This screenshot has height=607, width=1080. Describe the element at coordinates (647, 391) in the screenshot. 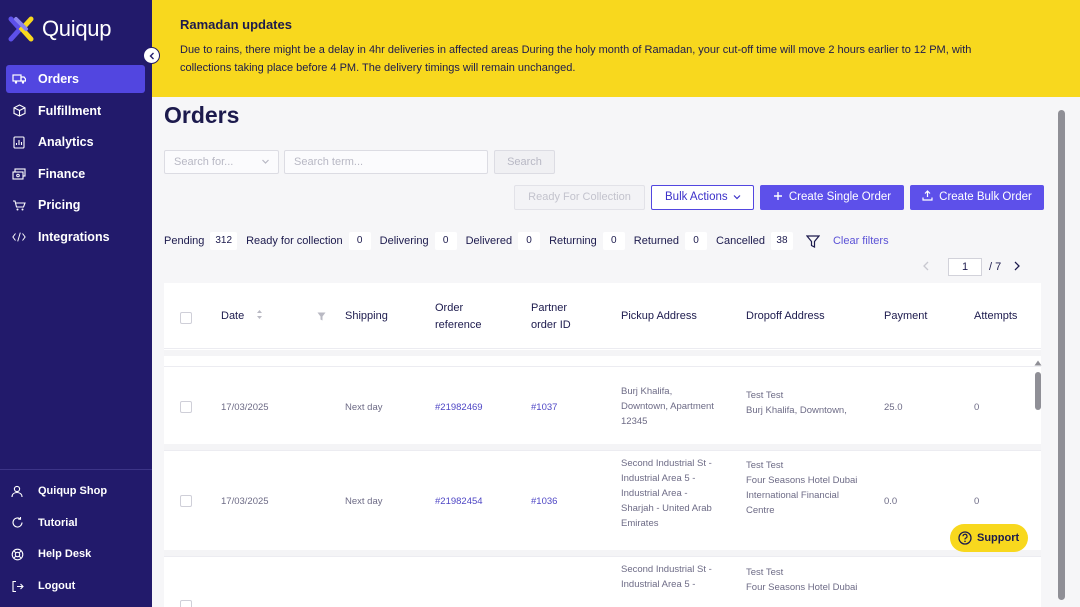

I see `address-line: Burj Khalifa,` at that location.